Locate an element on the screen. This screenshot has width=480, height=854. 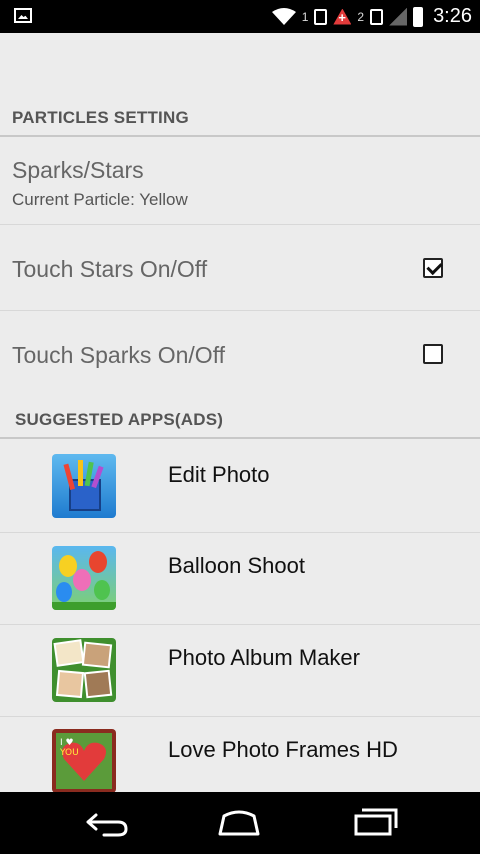
love-frame-icon: I ♥ YOU is located at coordinates (84, 760).